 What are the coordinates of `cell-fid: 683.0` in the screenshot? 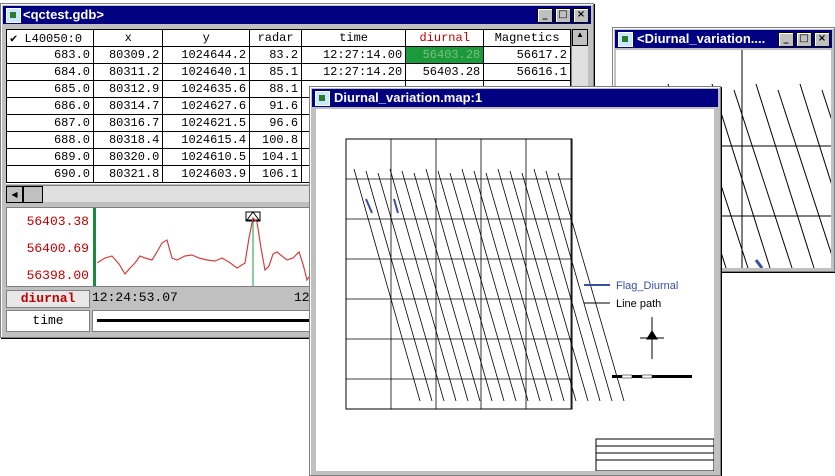 It's located at (50, 55).